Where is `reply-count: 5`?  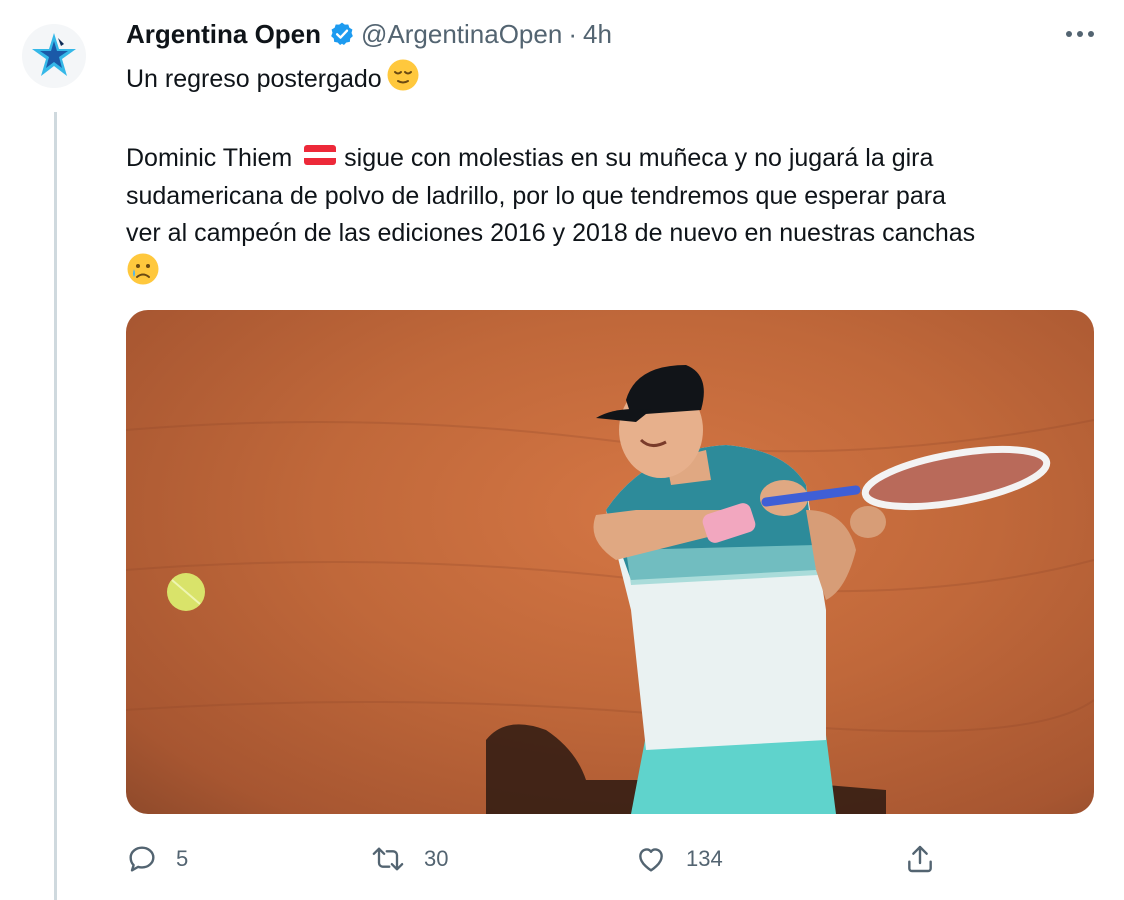 reply-count: 5 is located at coordinates (182, 858).